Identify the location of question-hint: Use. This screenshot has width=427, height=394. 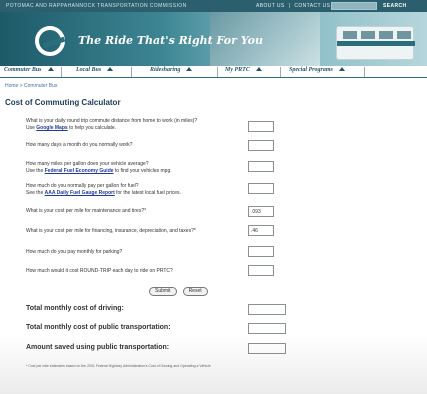
(31, 128).